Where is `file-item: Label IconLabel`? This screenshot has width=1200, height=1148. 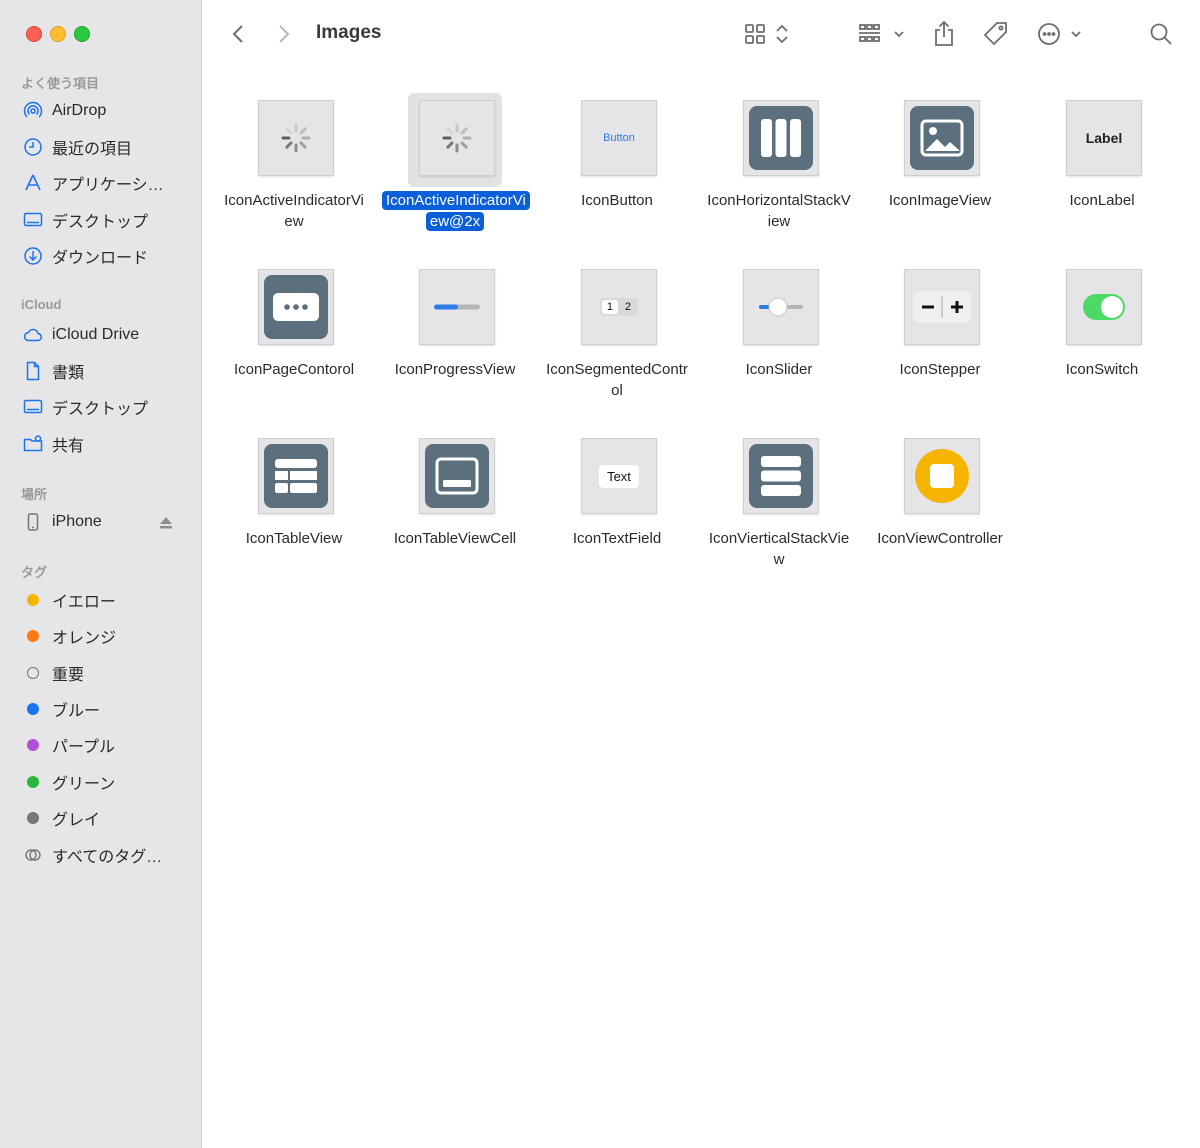
file-item: Label IconLabel is located at coordinates (1102, 165).